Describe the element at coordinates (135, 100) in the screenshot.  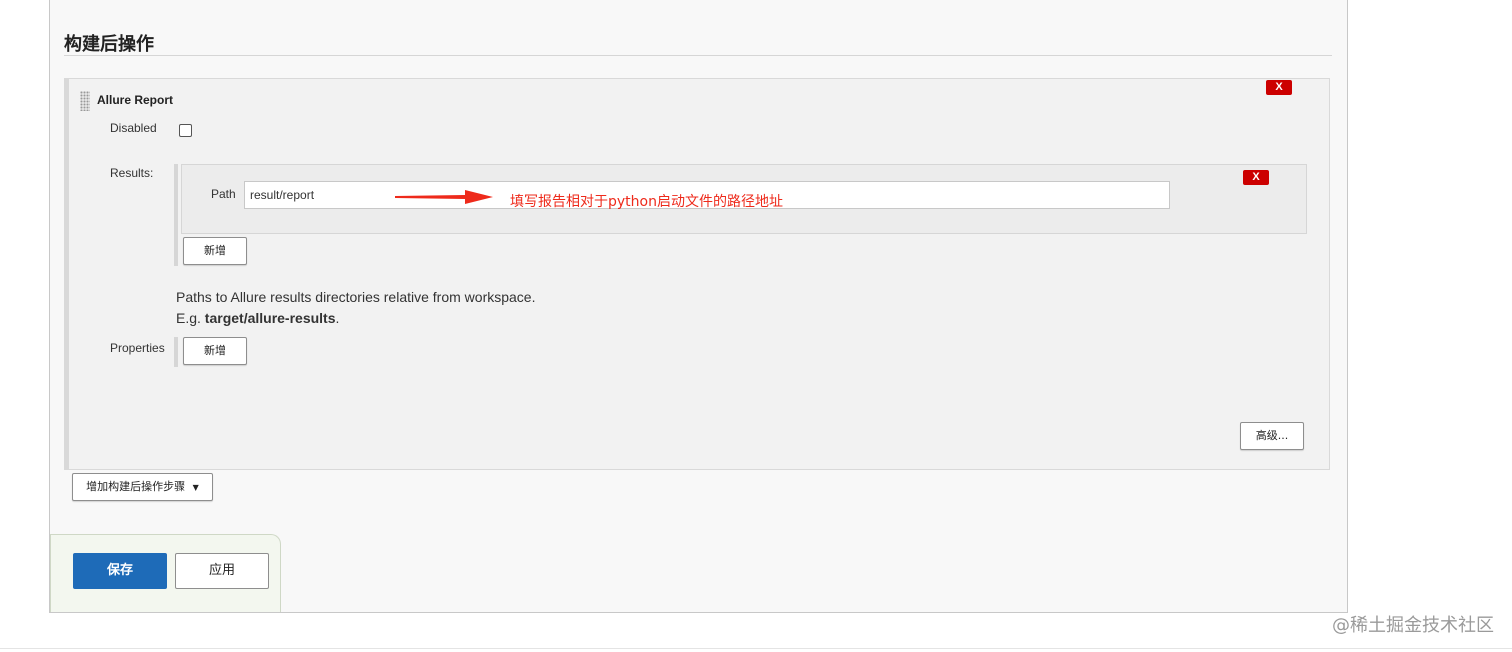
I see `step-title: Allure Report` at that location.